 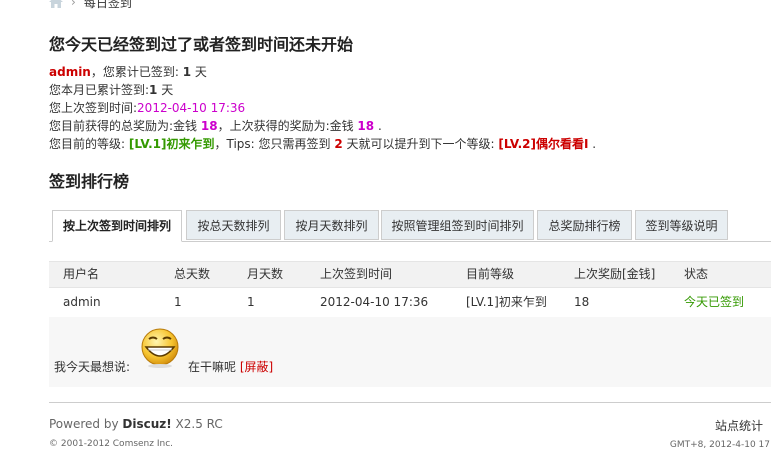 What do you see at coordinates (125, 126) in the screenshot?
I see `reward-label: 您目前获得的总奖励为:金钱` at bounding box center [125, 126].